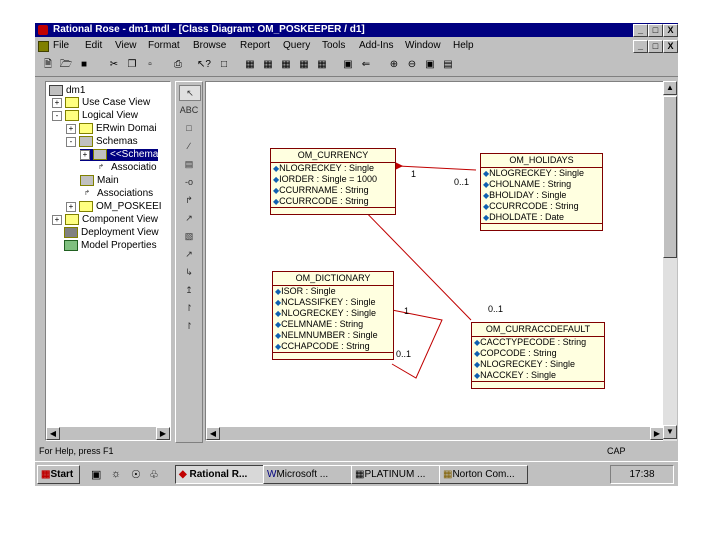 Image resolution: width=720 pixels, height=540 pixels. I want to click on new-icon: 🗎, so click(48, 64).